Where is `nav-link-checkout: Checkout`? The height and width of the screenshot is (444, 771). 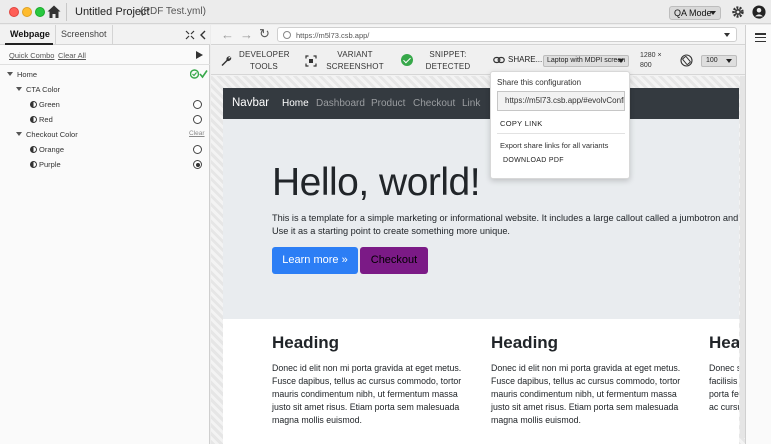
nav-link-checkout: Checkout is located at coordinates (434, 103).